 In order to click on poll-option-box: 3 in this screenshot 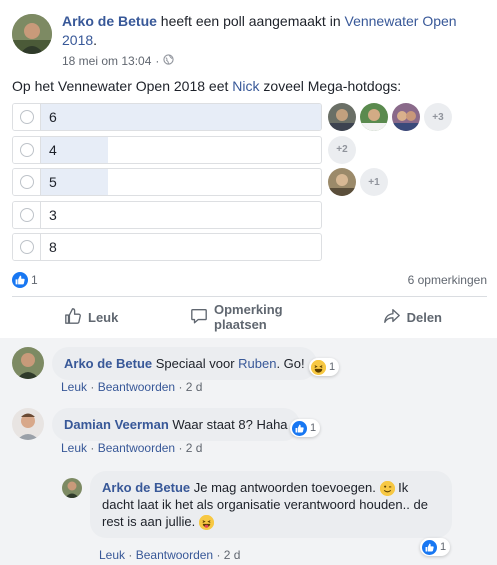, I will do `click(167, 214)`.